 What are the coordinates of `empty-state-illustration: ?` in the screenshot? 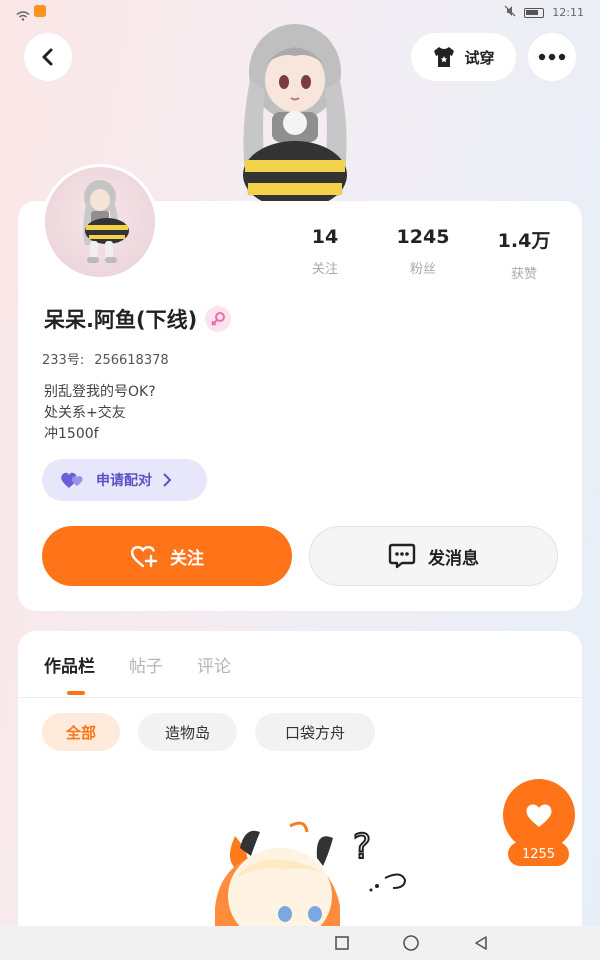 It's located at (310, 881).